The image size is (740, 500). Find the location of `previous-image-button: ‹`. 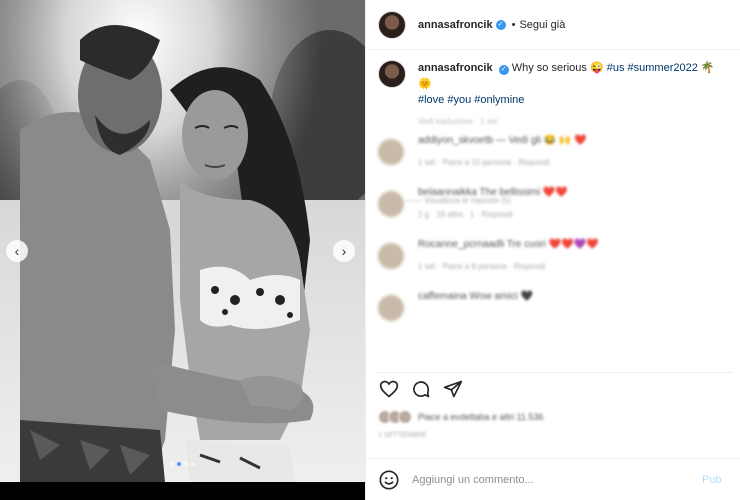

previous-image-button: ‹ is located at coordinates (17, 251).